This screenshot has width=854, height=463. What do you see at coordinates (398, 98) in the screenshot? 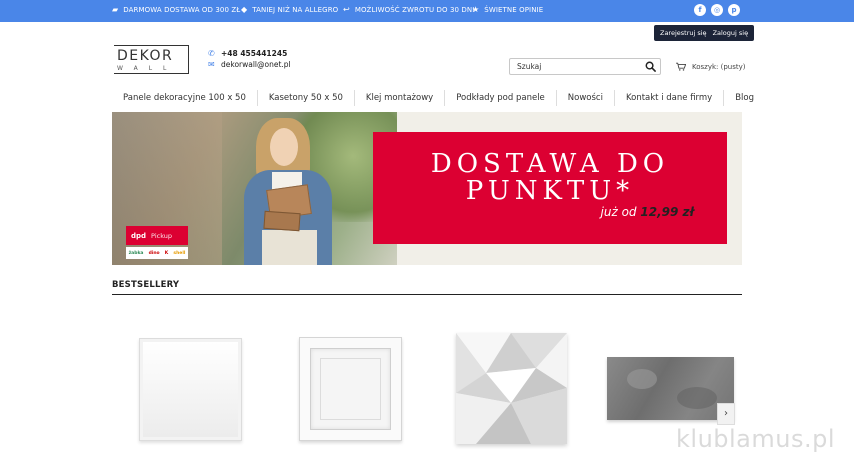
I see `nav-item-klej: Klej montażowy` at bounding box center [398, 98].